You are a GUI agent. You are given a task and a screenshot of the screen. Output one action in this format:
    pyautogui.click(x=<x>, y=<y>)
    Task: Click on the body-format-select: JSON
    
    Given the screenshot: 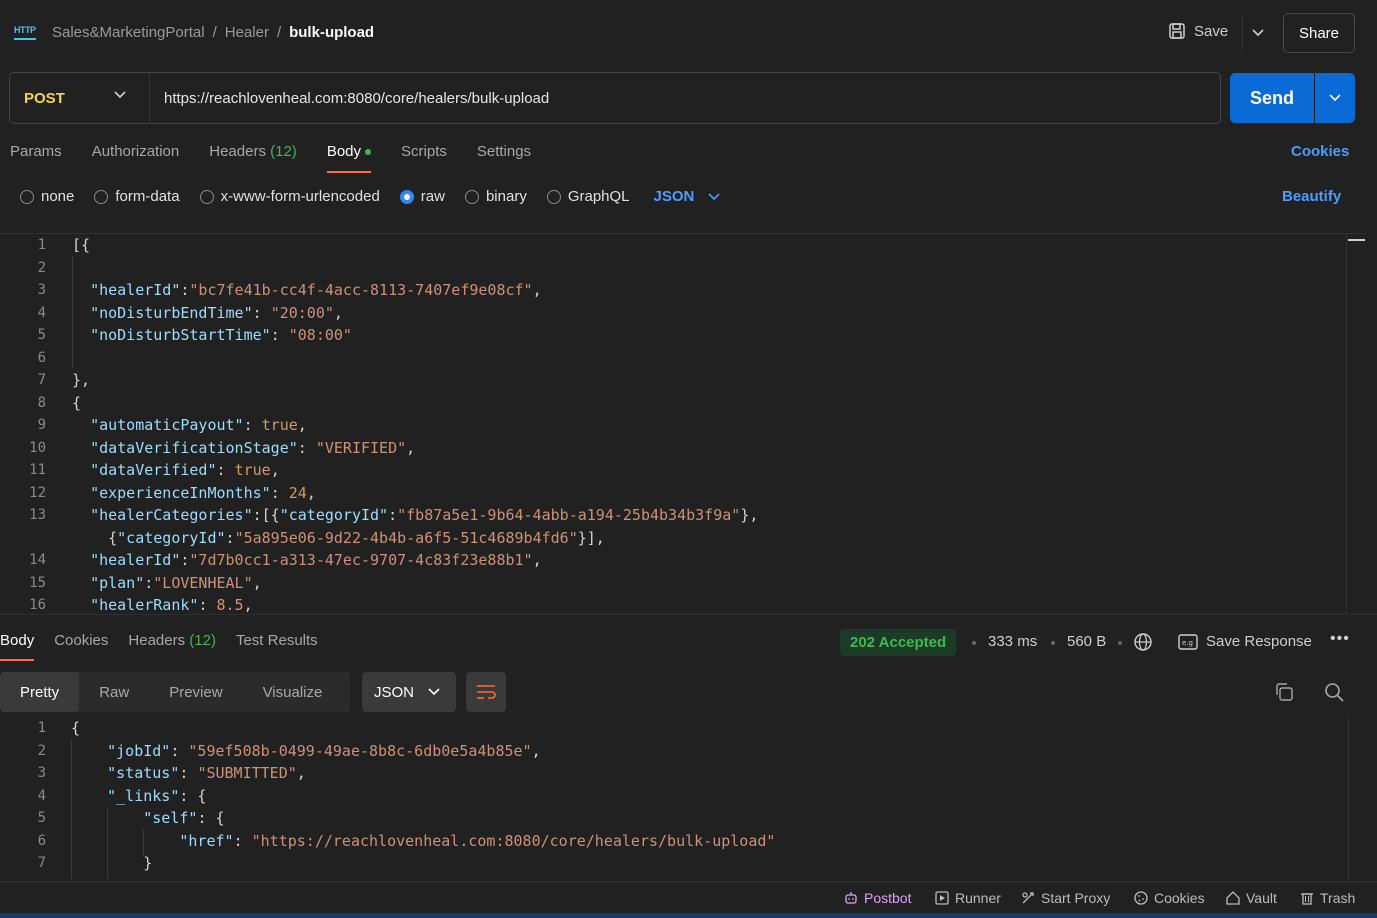 What is the action you would take?
    pyautogui.click(x=687, y=196)
    